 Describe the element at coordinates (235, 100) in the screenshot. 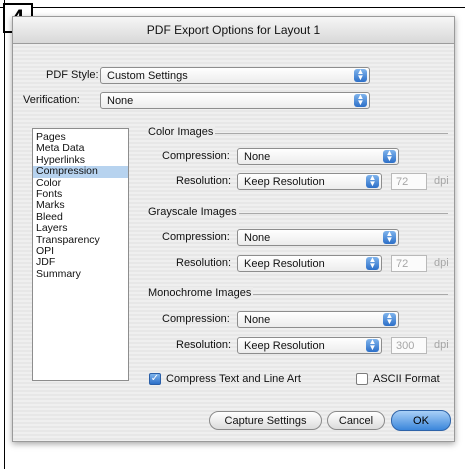

I see `verification-select: None ▲ ▼` at that location.